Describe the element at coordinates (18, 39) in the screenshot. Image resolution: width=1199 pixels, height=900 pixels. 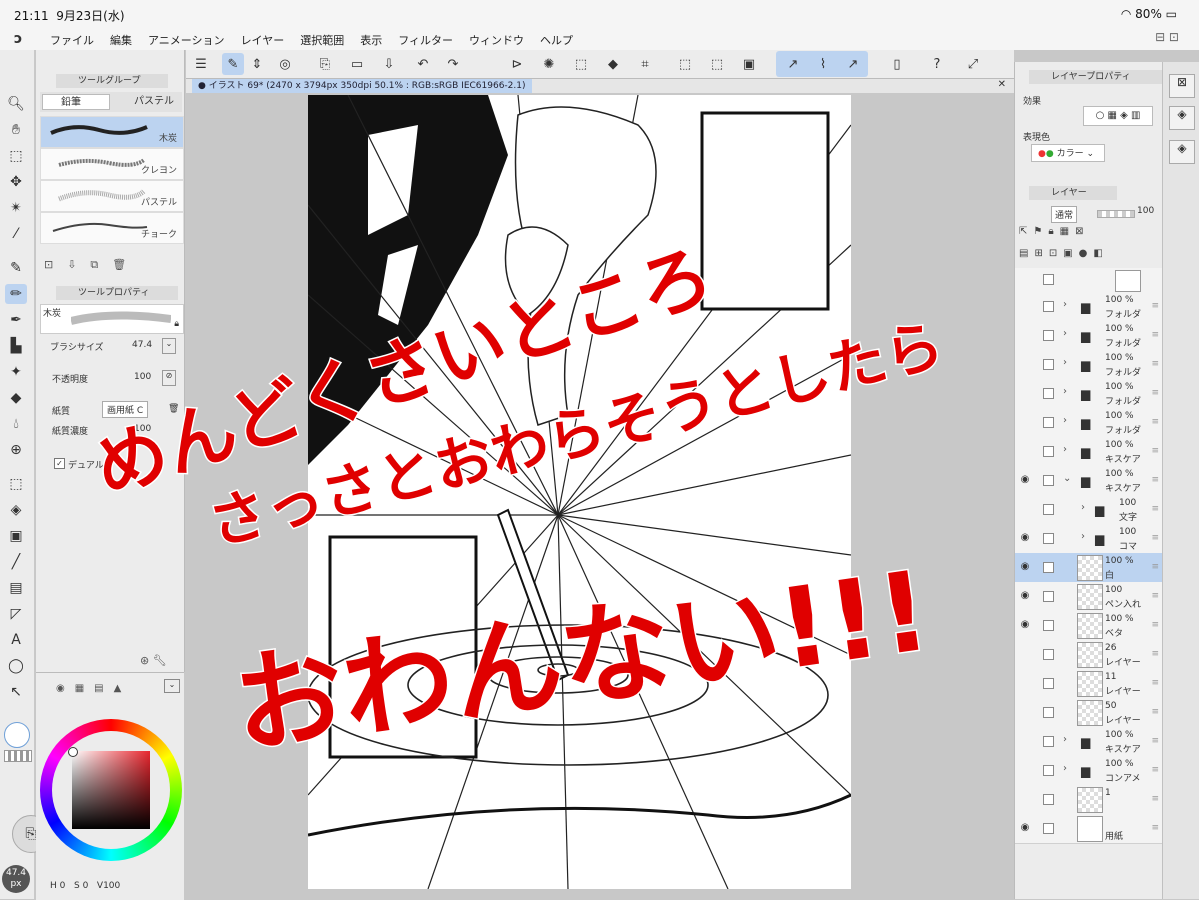
I see `app-logo-icon: ↄ` at that location.